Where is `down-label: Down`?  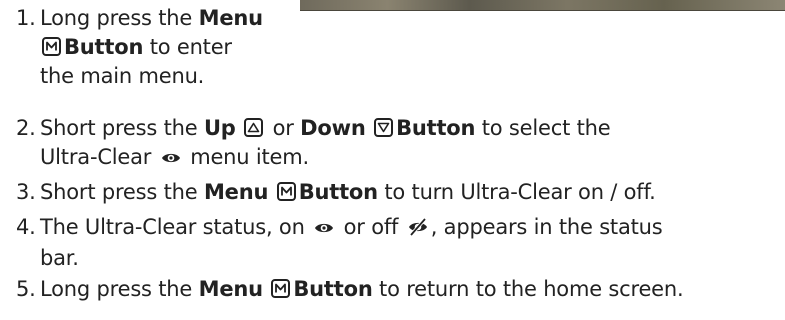
down-label: Down is located at coordinates (333, 128).